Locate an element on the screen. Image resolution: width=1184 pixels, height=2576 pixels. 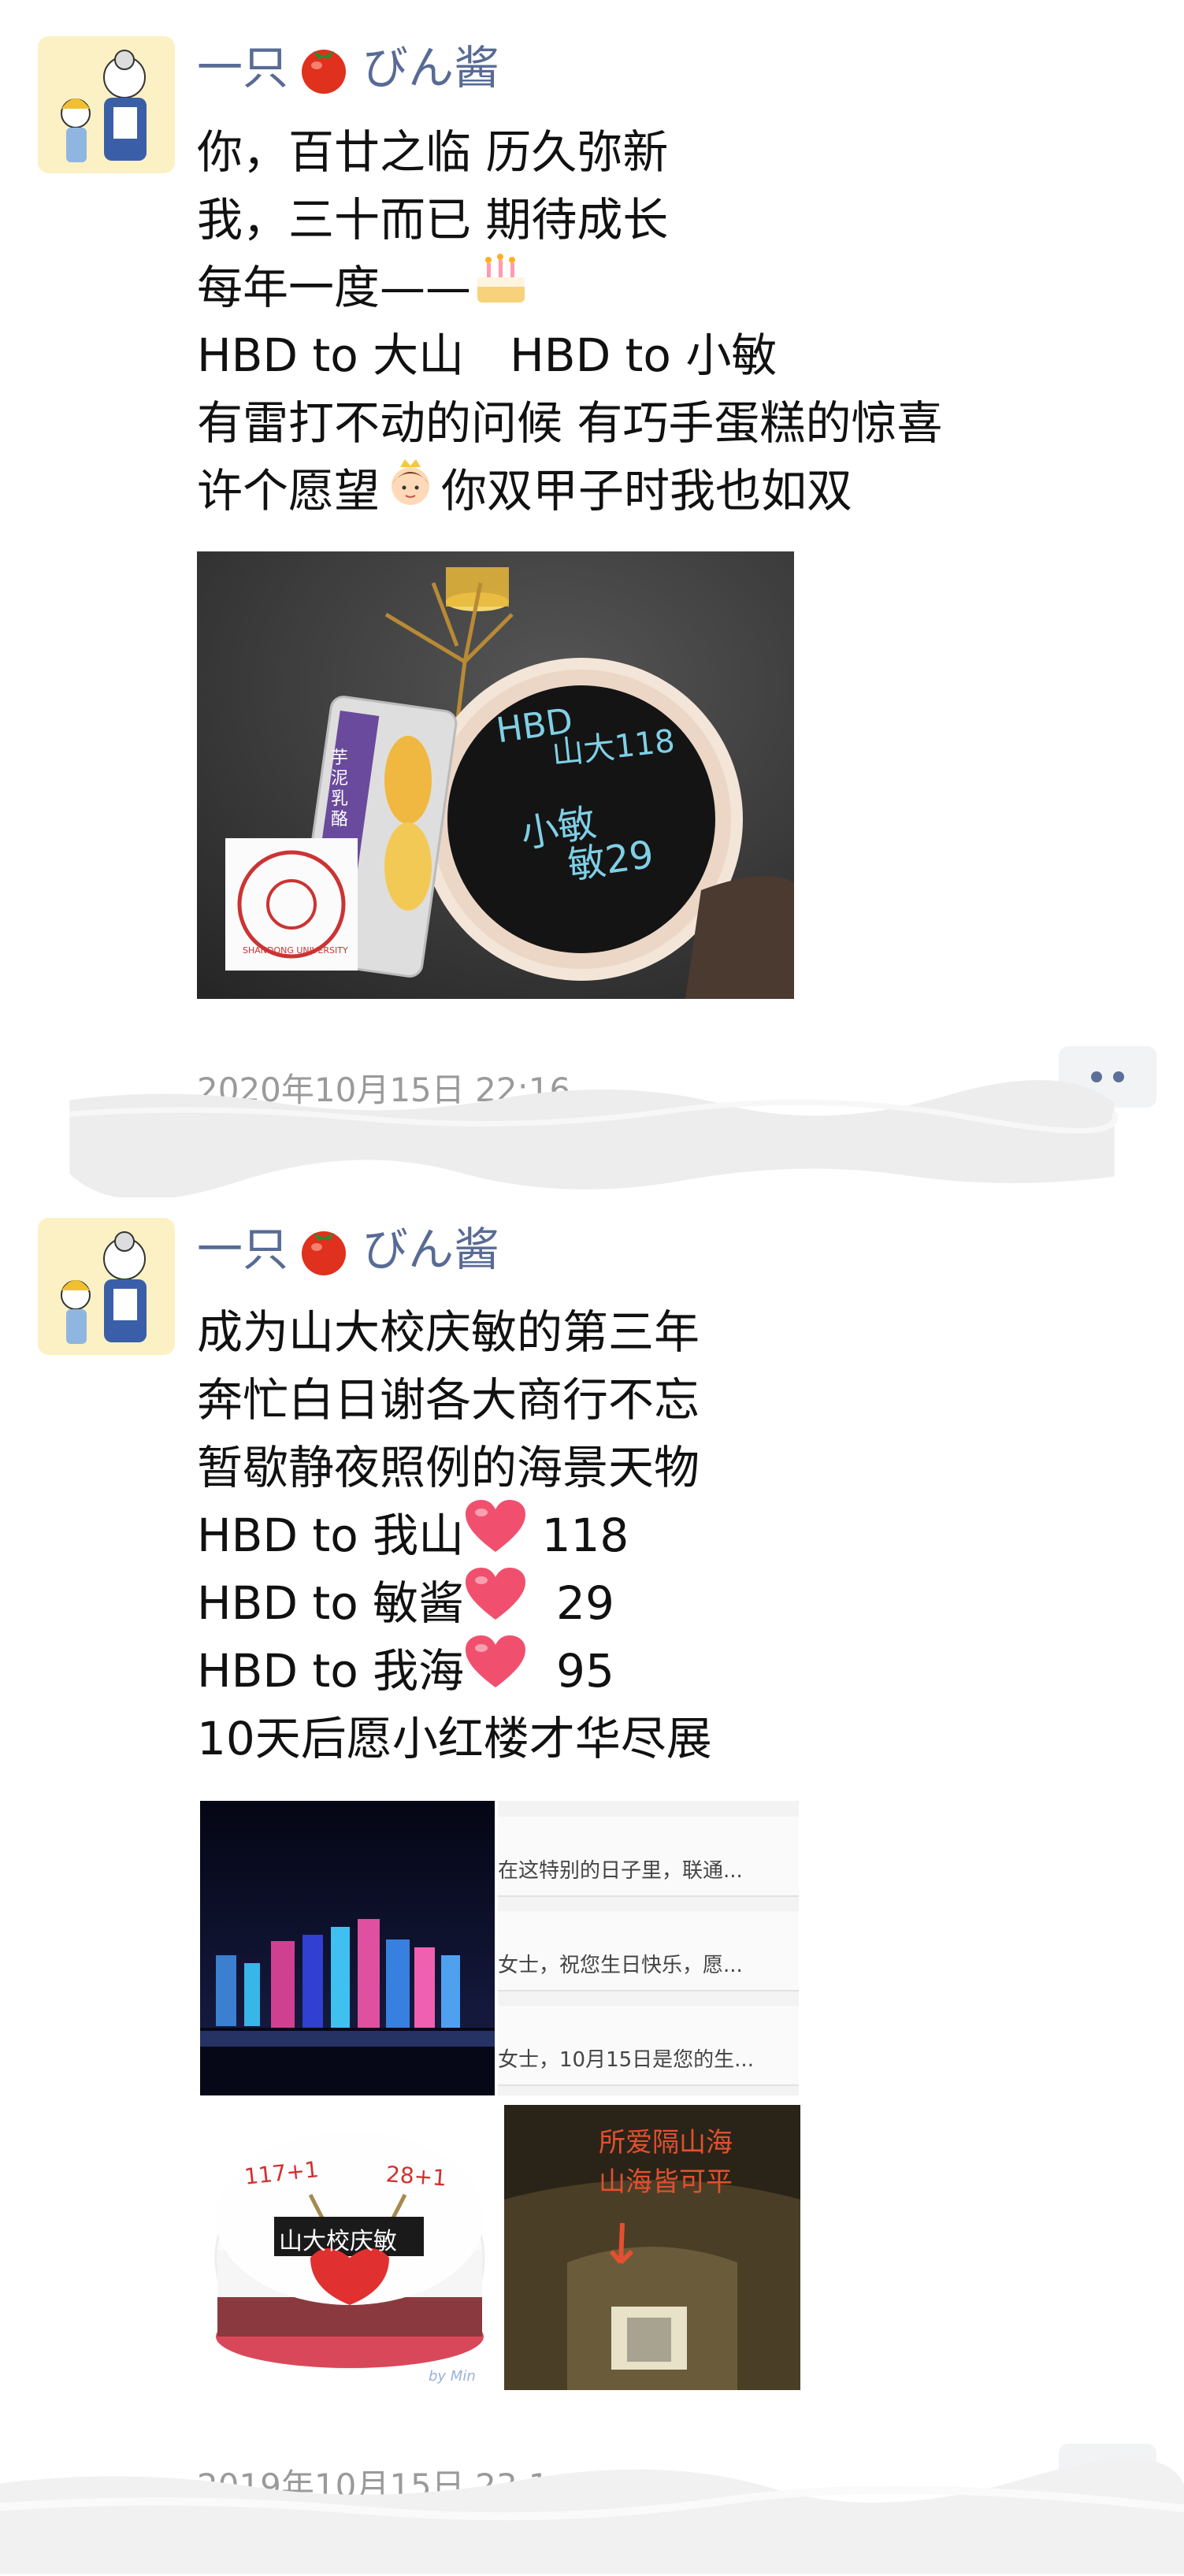
torn-paper-edge-bottom is located at coordinates (592, 2516).